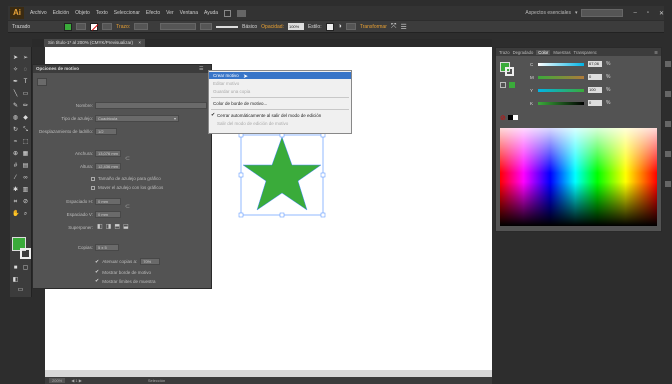 The image size is (672, 384). Describe the element at coordinates (94, 26) in the screenshot. I see `stroke-swatch` at that location.